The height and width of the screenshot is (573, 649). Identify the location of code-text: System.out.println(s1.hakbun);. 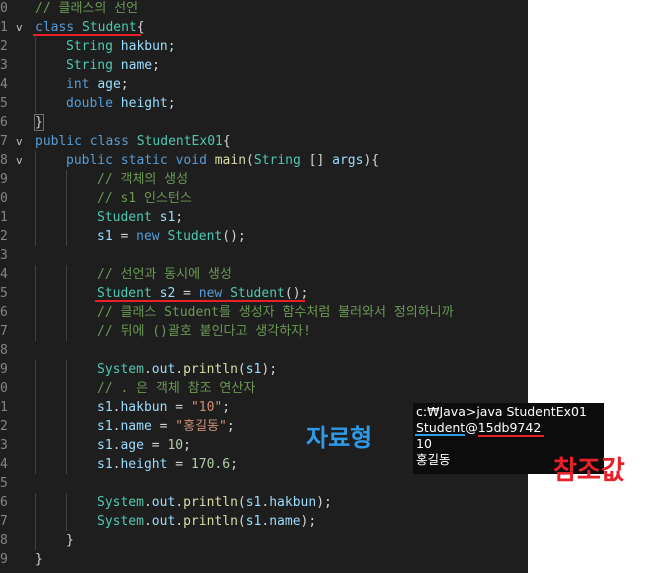
(214, 502).